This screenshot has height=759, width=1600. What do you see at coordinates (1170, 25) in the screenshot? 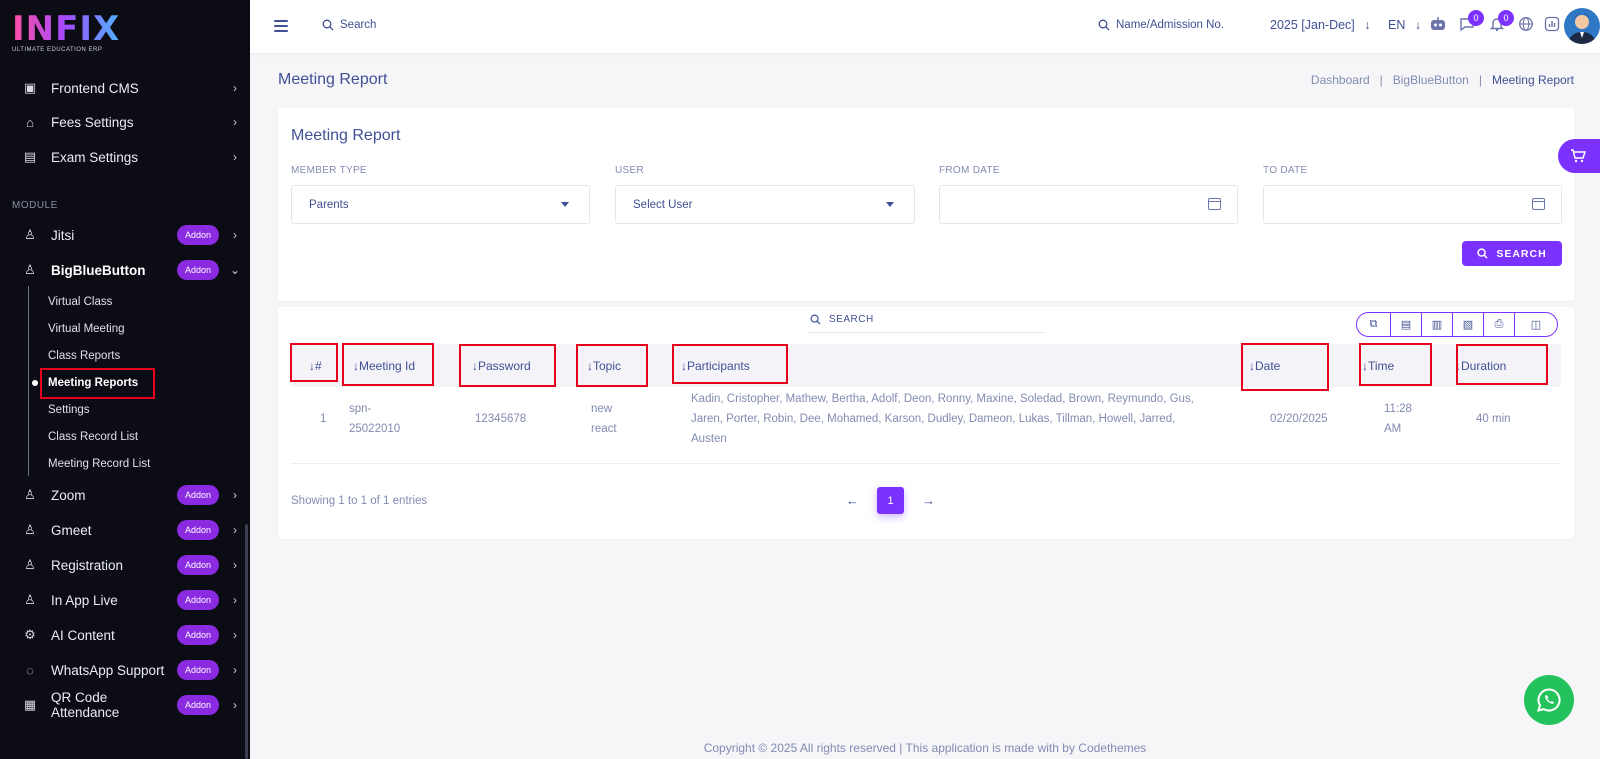
I see `student-search-placeholder: Name/Admission No.` at bounding box center [1170, 25].